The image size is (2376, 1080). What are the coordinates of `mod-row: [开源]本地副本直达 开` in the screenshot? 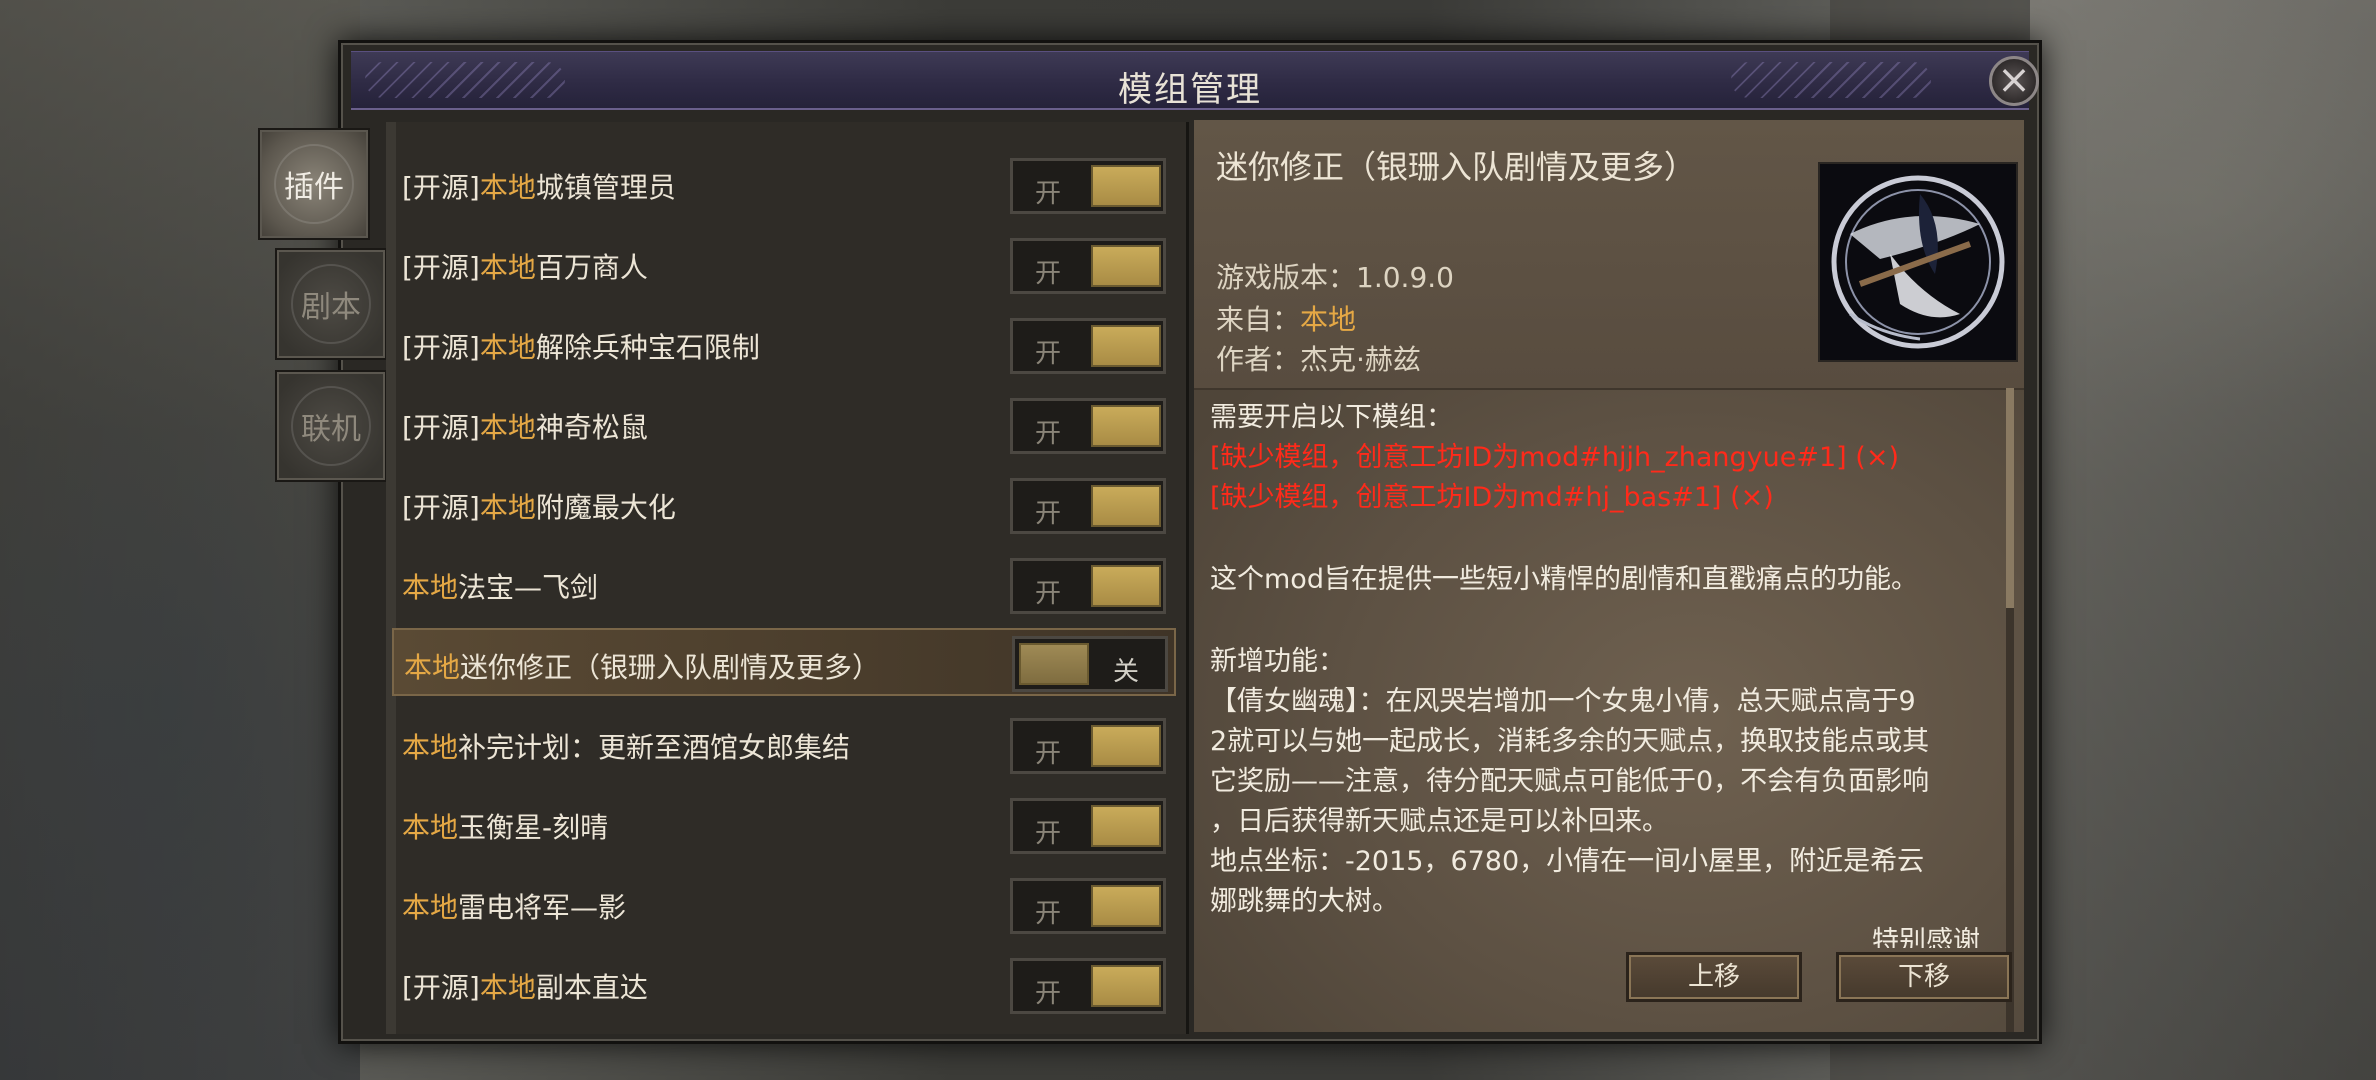 It's located at (784, 984).